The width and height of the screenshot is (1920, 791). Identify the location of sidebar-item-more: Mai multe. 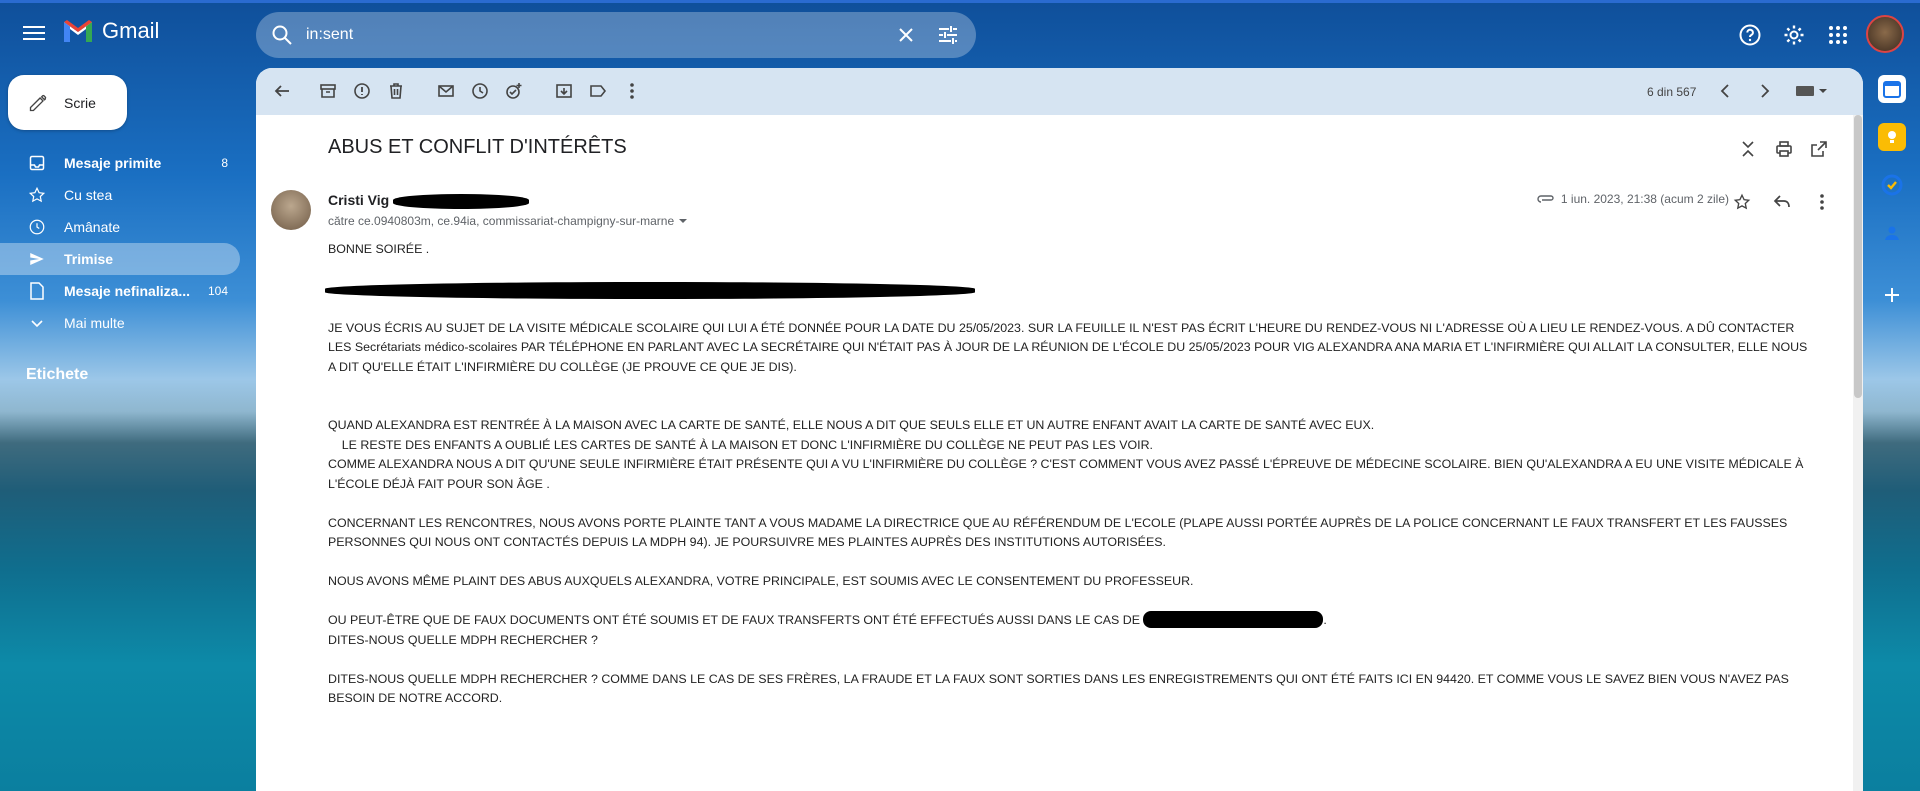
(120, 323).